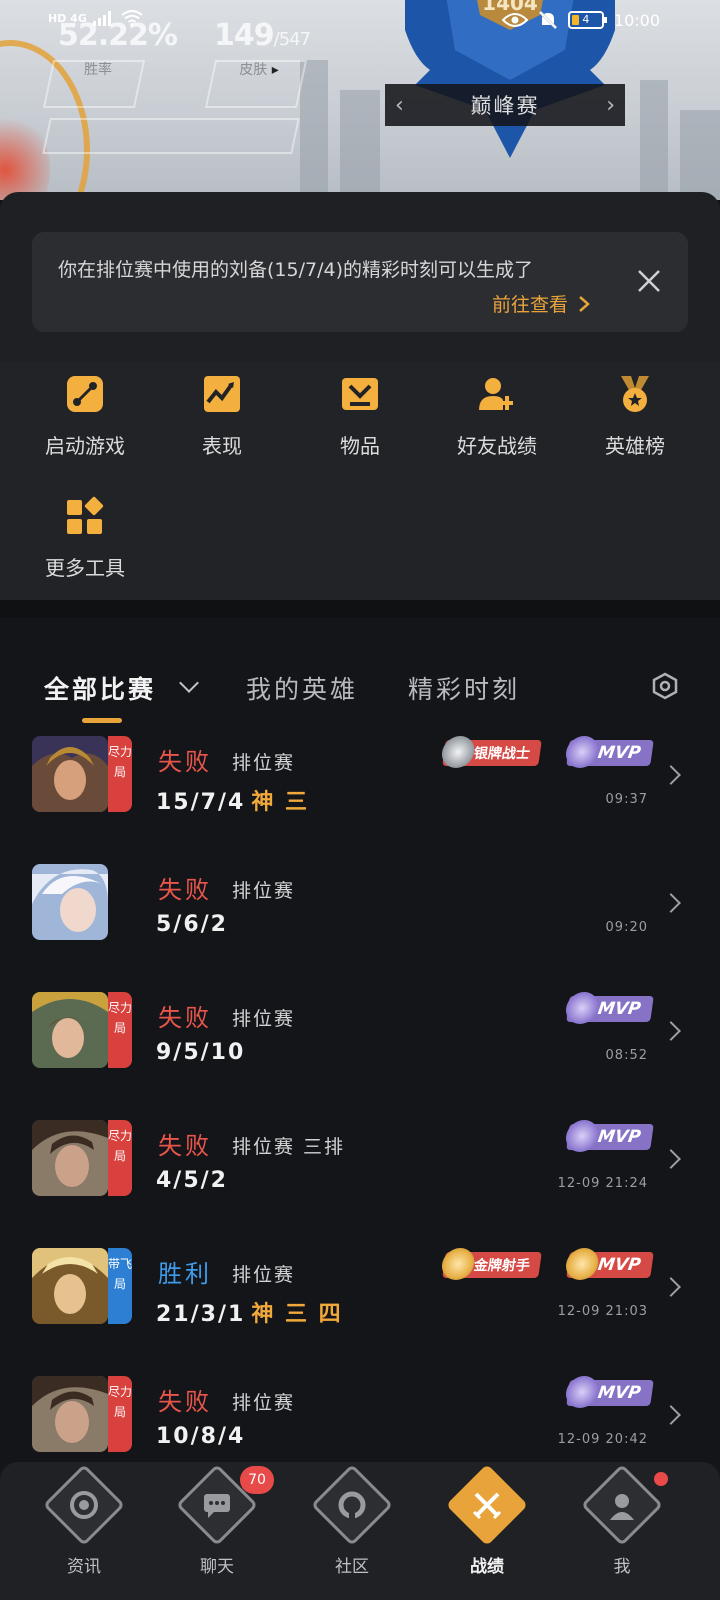 The height and width of the screenshot is (1600, 720). I want to click on tab-highlights: 精彩时刻, so click(464, 688).